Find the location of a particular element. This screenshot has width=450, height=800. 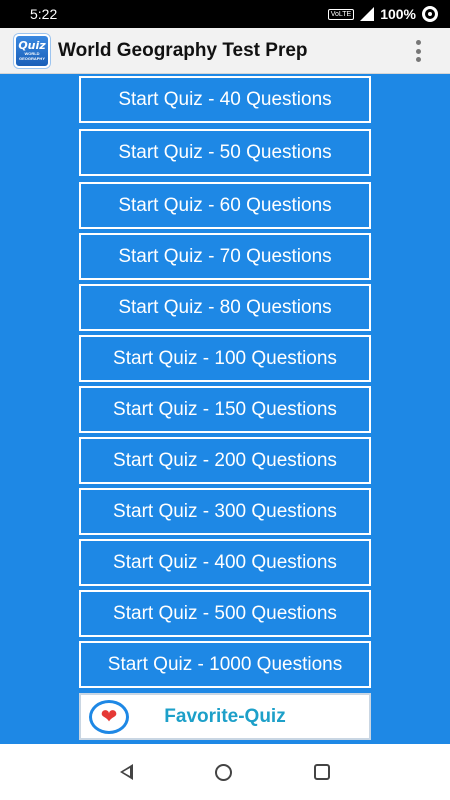

status-time: 5:22 is located at coordinates (44, 14).